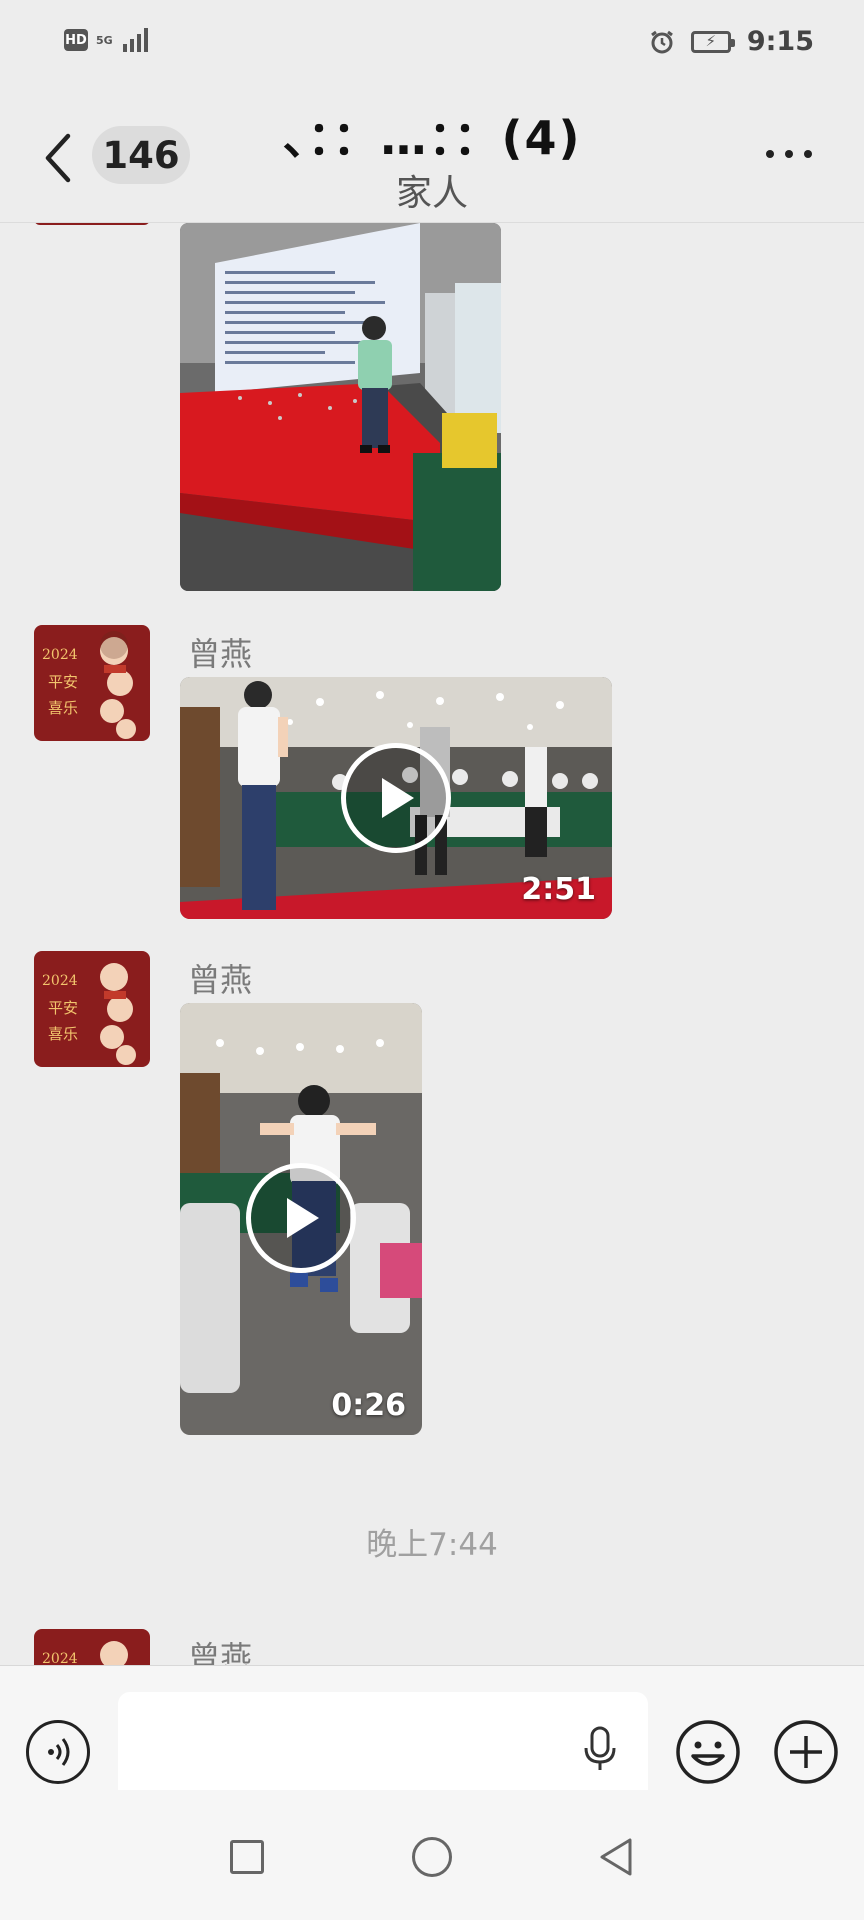 This screenshot has width=864, height=1920. I want to click on back-icon, so click(57, 158).